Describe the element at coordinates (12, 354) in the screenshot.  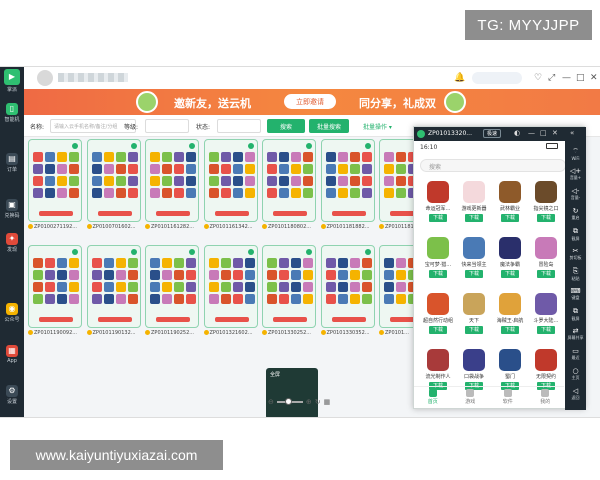
I see `sidebar-item-app: ▦ App` at that location.